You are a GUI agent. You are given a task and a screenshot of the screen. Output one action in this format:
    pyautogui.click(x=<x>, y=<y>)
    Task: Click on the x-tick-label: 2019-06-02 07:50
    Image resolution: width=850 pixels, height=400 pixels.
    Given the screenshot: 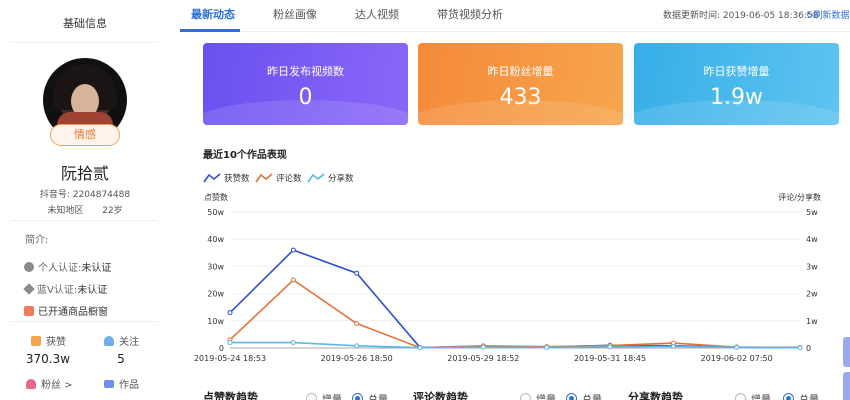 What is the action you would take?
    pyautogui.click(x=737, y=358)
    